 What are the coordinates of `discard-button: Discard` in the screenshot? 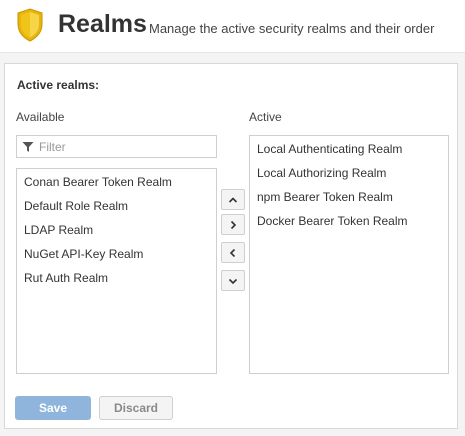 It's located at (136, 408).